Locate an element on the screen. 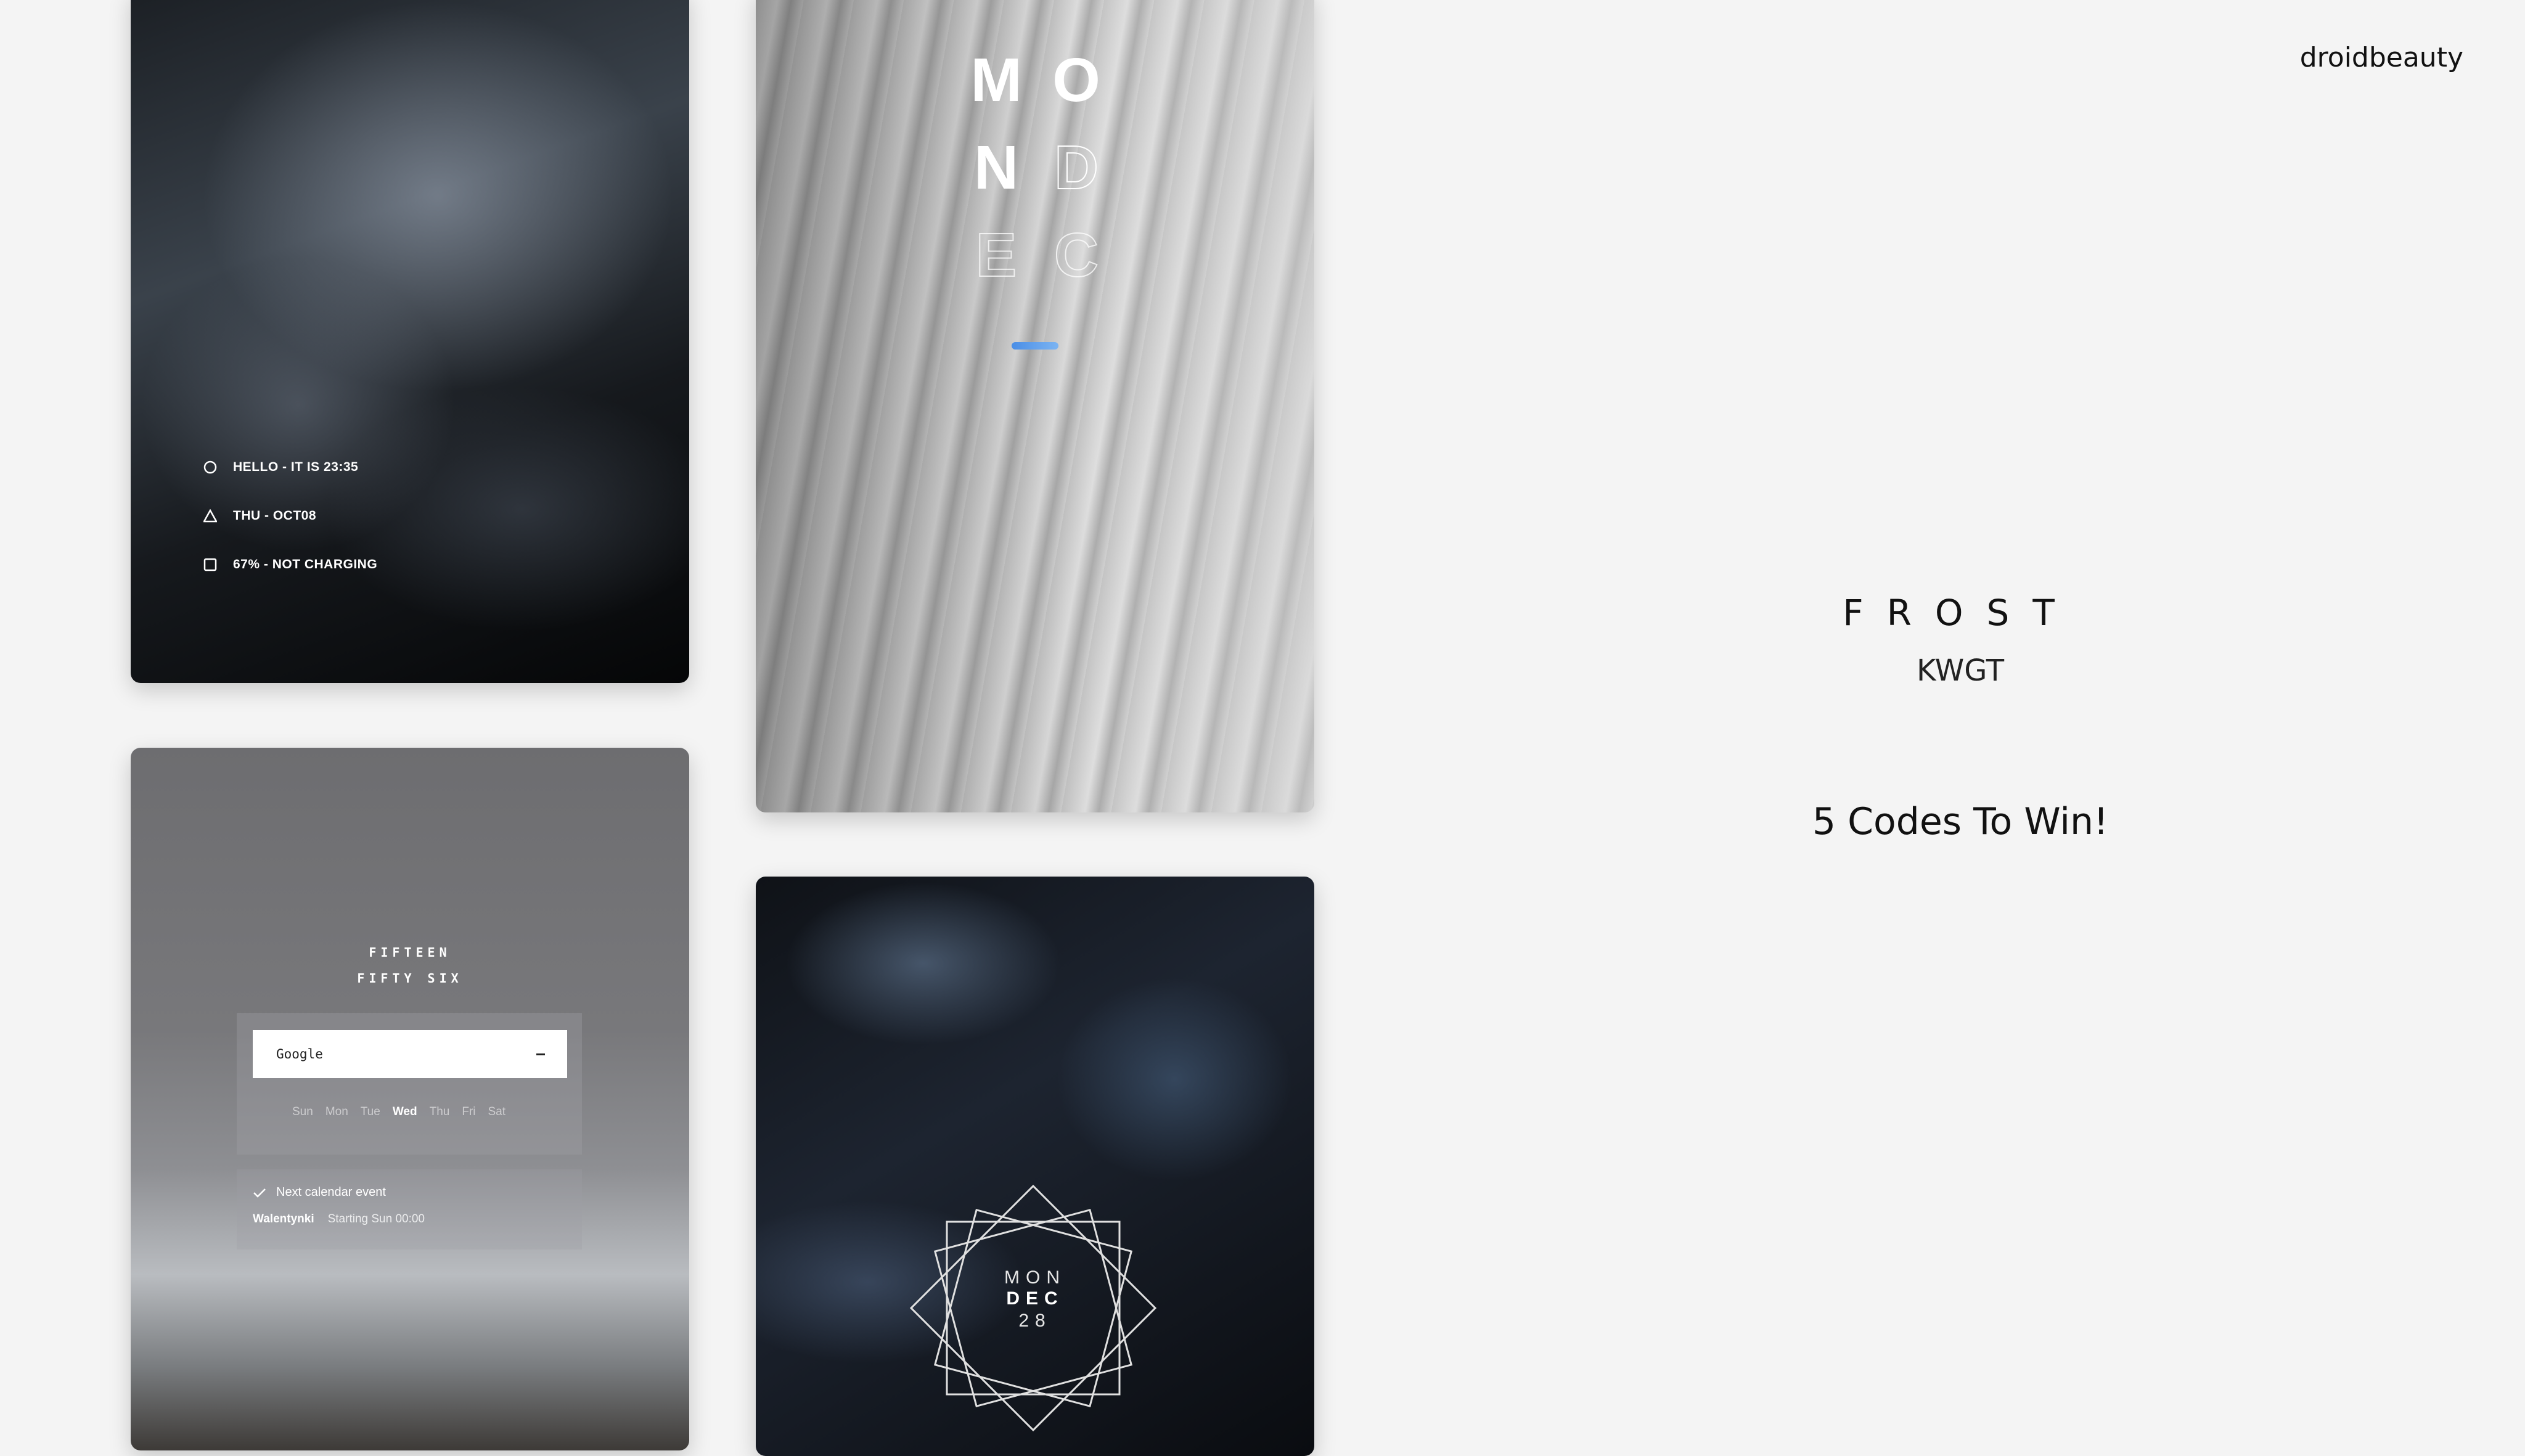 Image resolution: width=2525 pixels, height=1456 pixels. marble-month: DEC is located at coordinates (1035, 1298).